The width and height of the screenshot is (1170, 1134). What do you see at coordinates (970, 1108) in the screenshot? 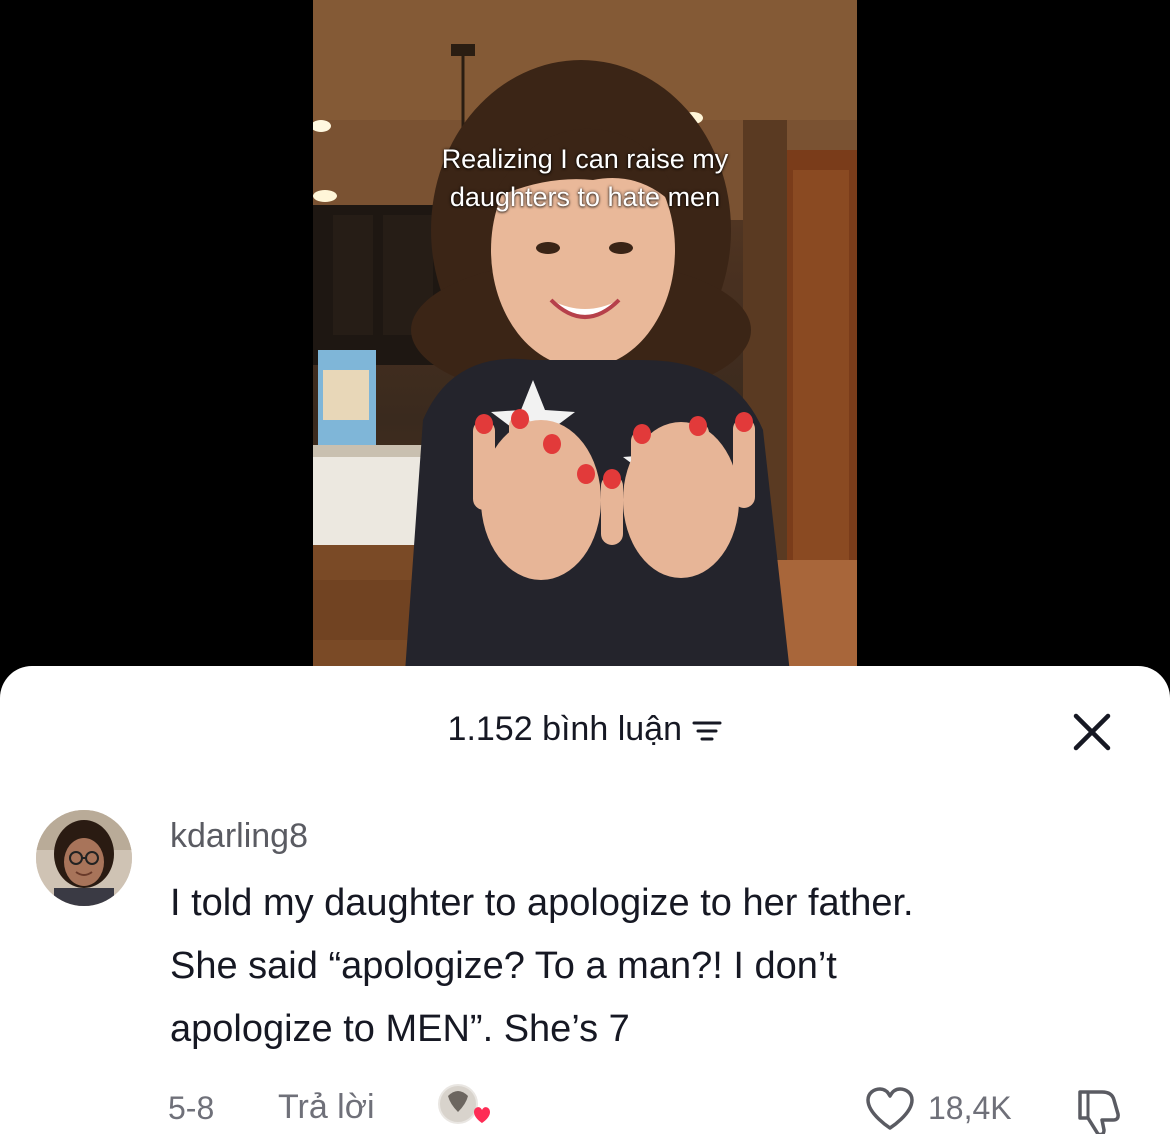
I see `like-count: 18,4K` at bounding box center [970, 1108].